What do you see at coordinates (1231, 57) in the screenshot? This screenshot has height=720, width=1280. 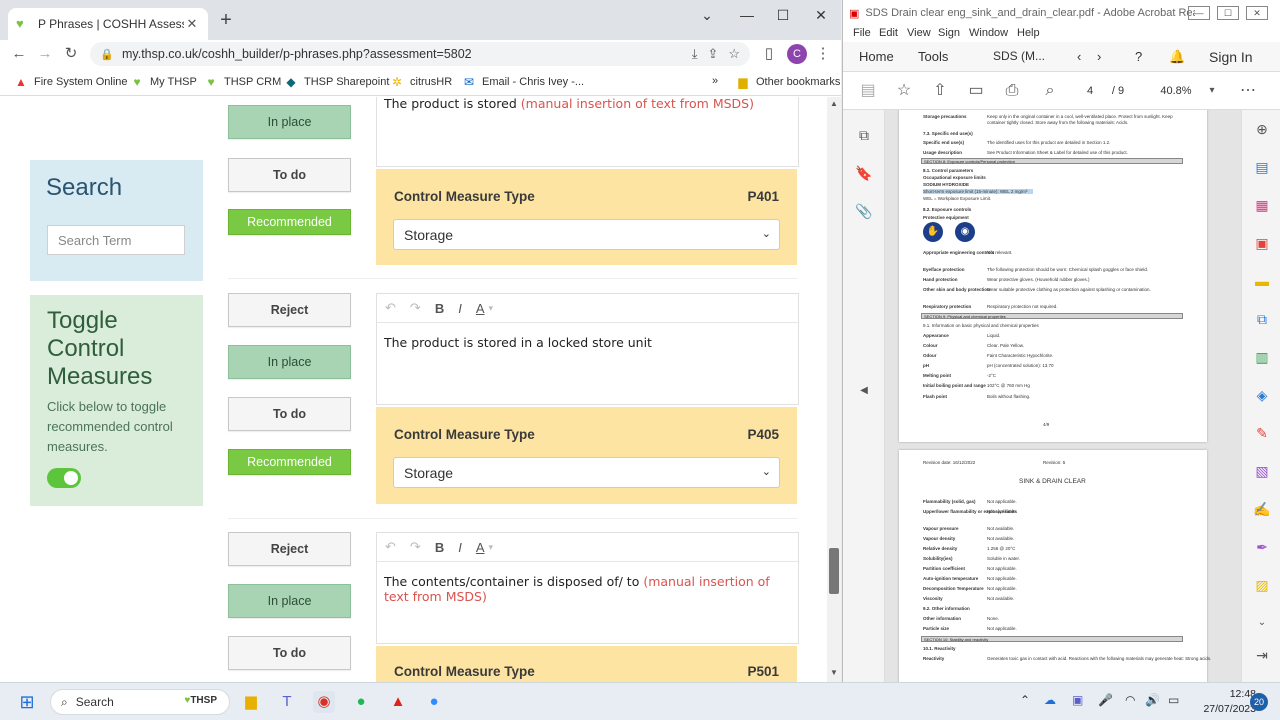 I see `sign-in-button: Sign In` at bounding box center [1231, 57].